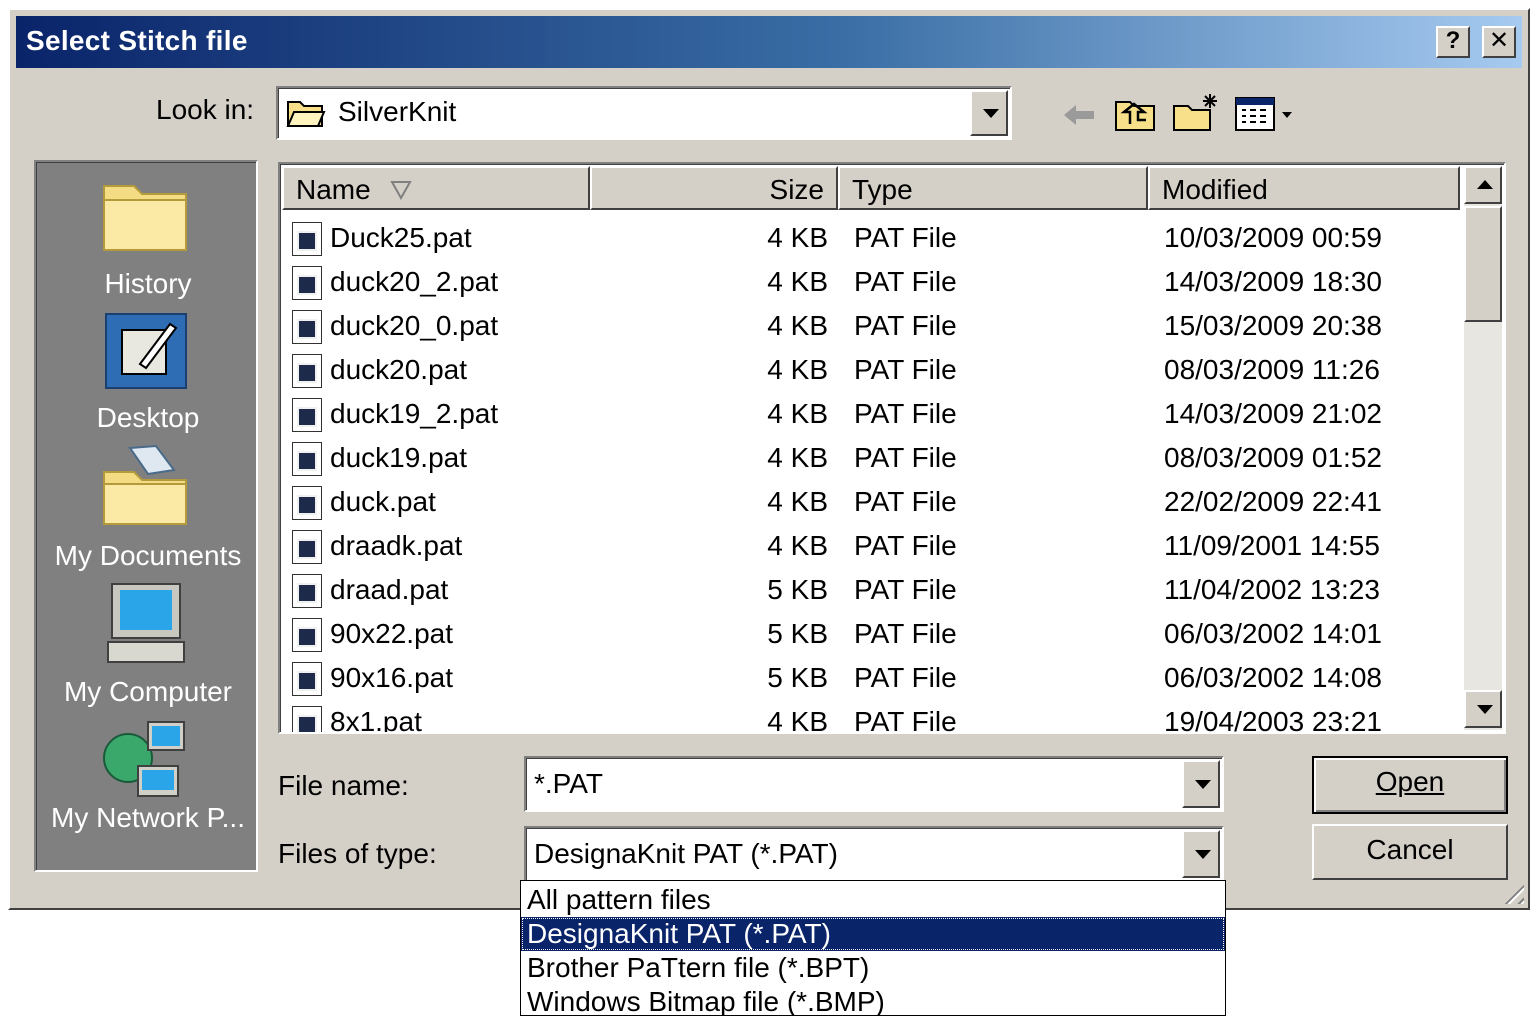 The height and width of the screenshot is (1016, 1537). Describe the element at coordinates (1410, 781) in the screenshot. I see `open-button-label: Open` at that location.